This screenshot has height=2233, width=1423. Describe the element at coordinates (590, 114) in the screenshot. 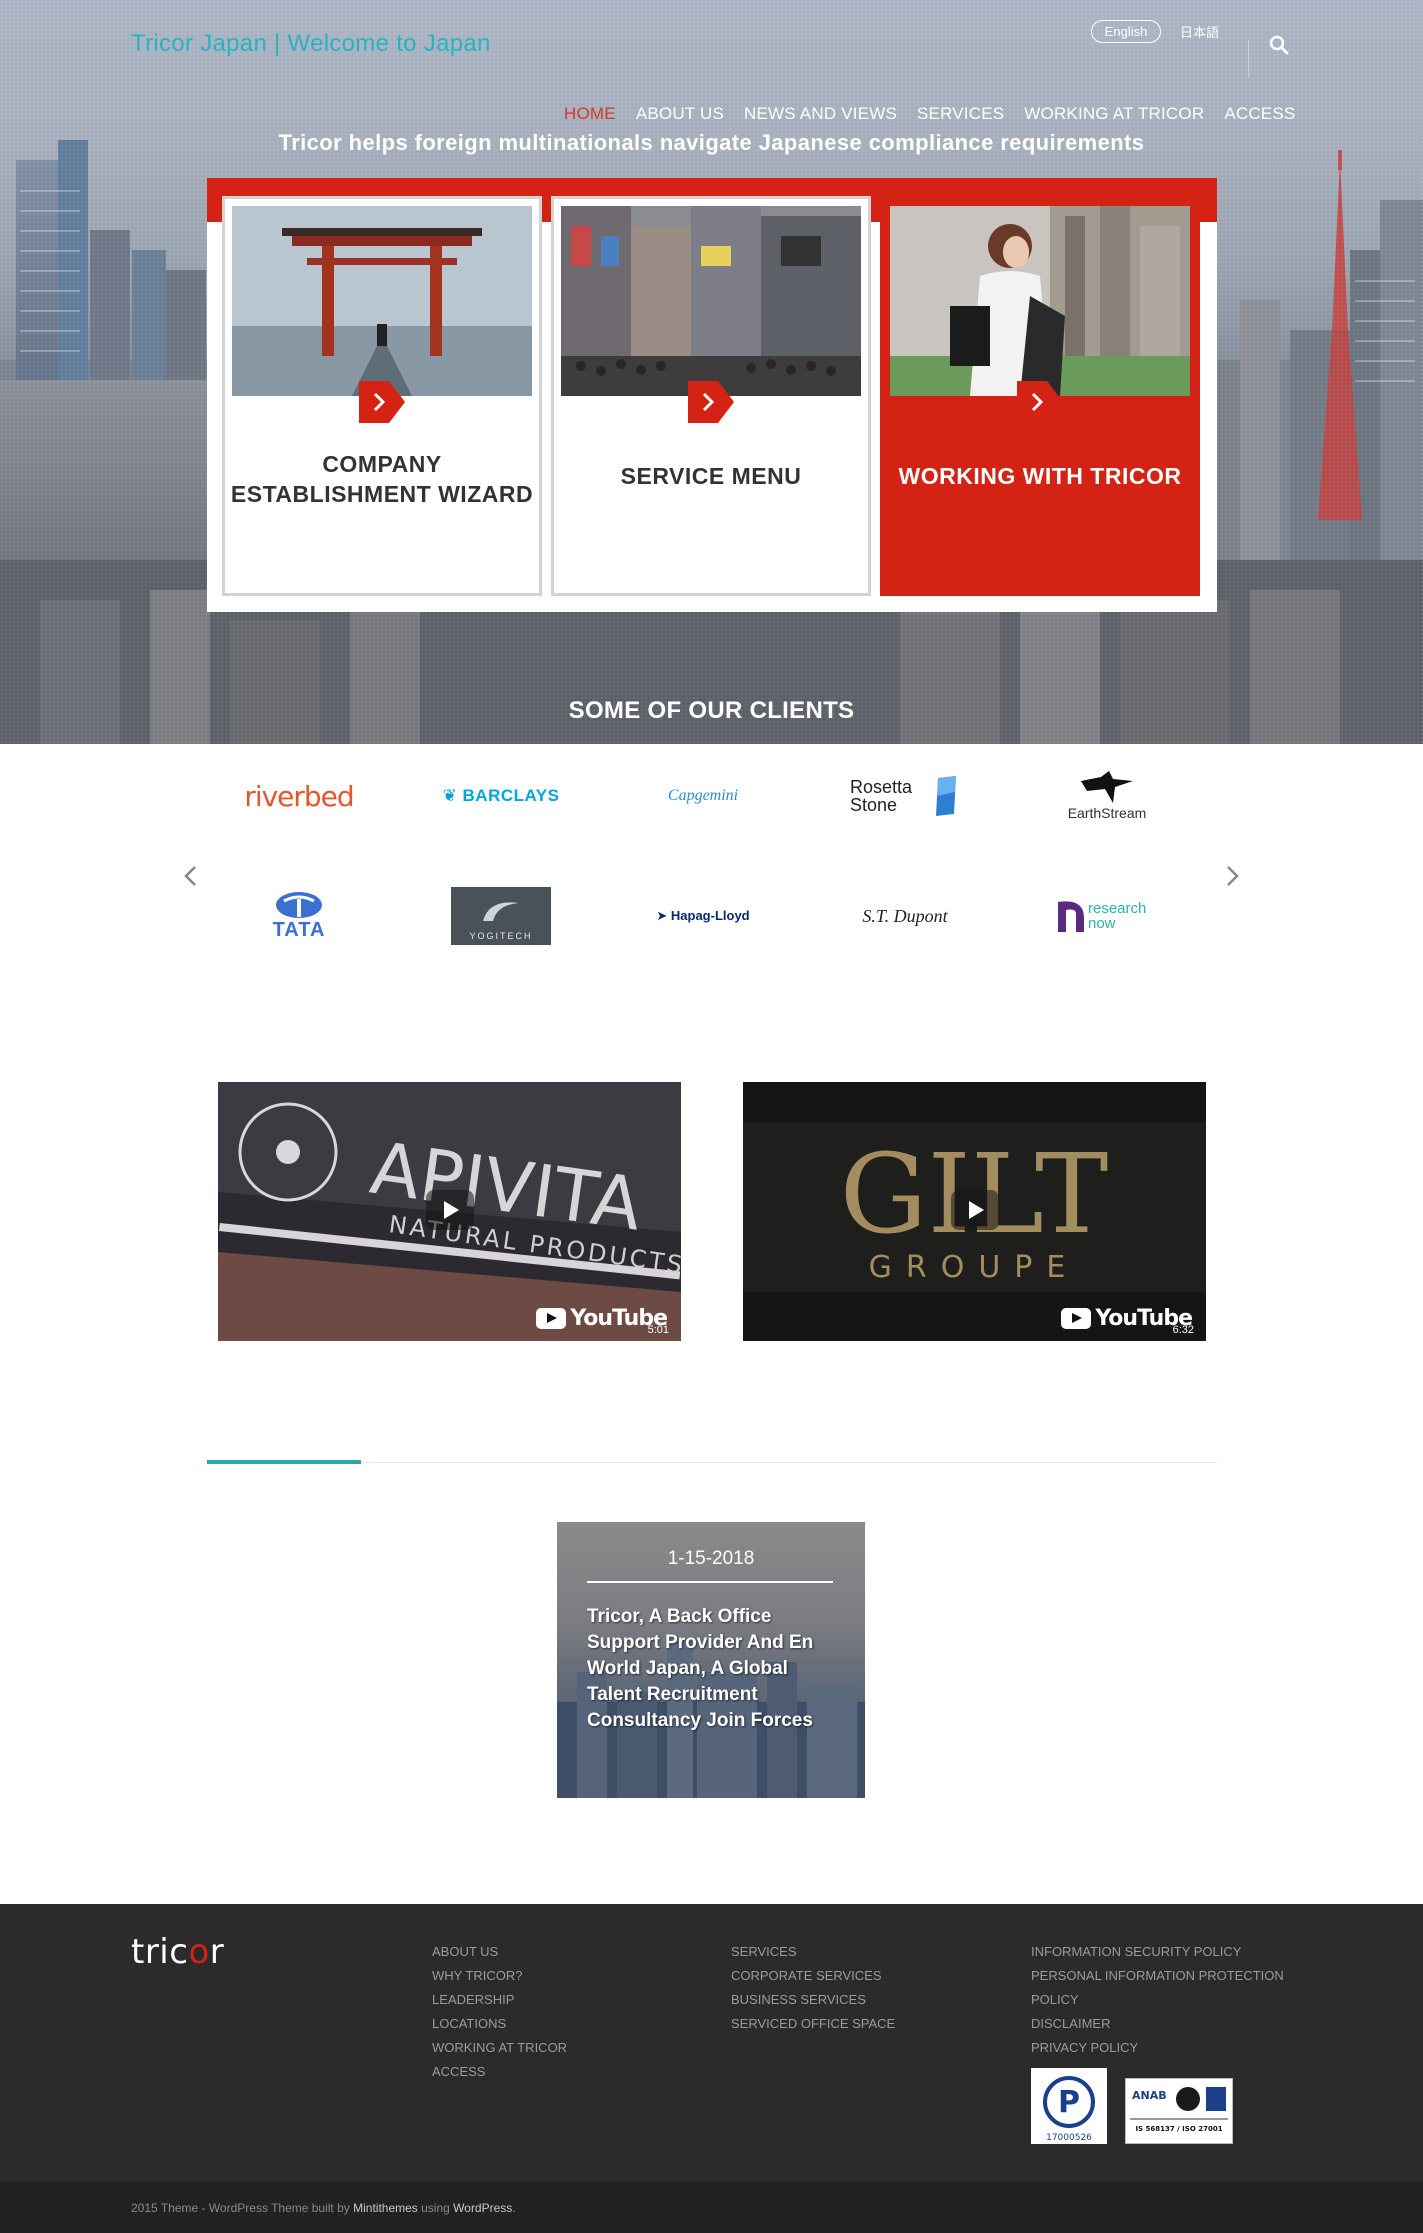

I see `nav-home: HOME` at that location.